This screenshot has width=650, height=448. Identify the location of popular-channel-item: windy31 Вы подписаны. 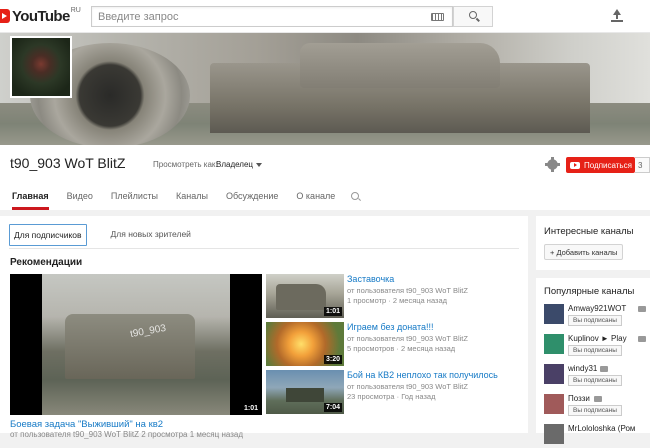
(597, 376).